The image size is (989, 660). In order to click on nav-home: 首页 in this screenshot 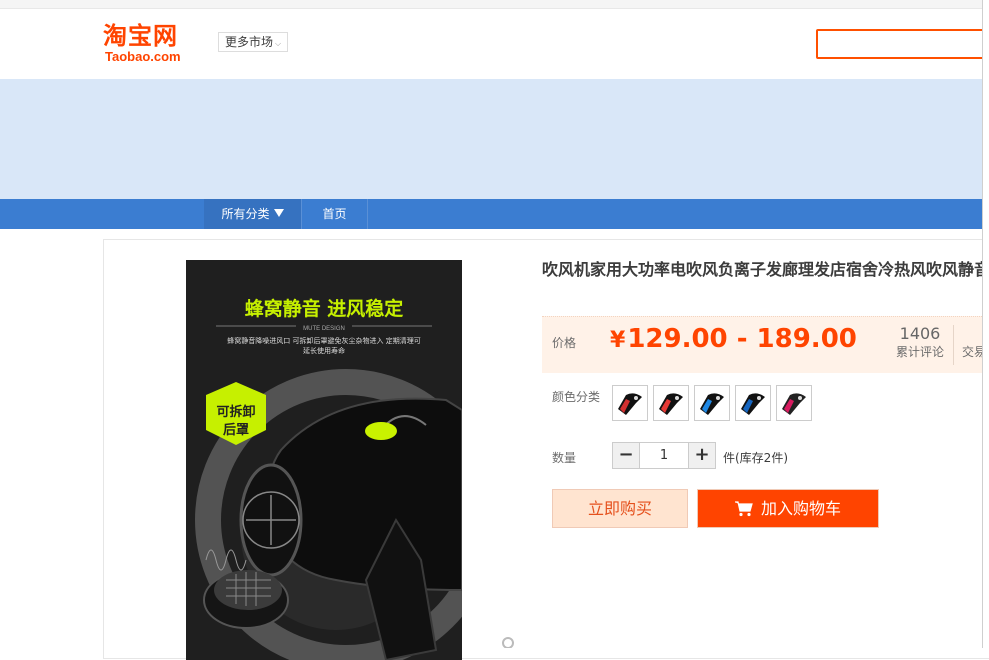, I will do `click(335, 214)`.